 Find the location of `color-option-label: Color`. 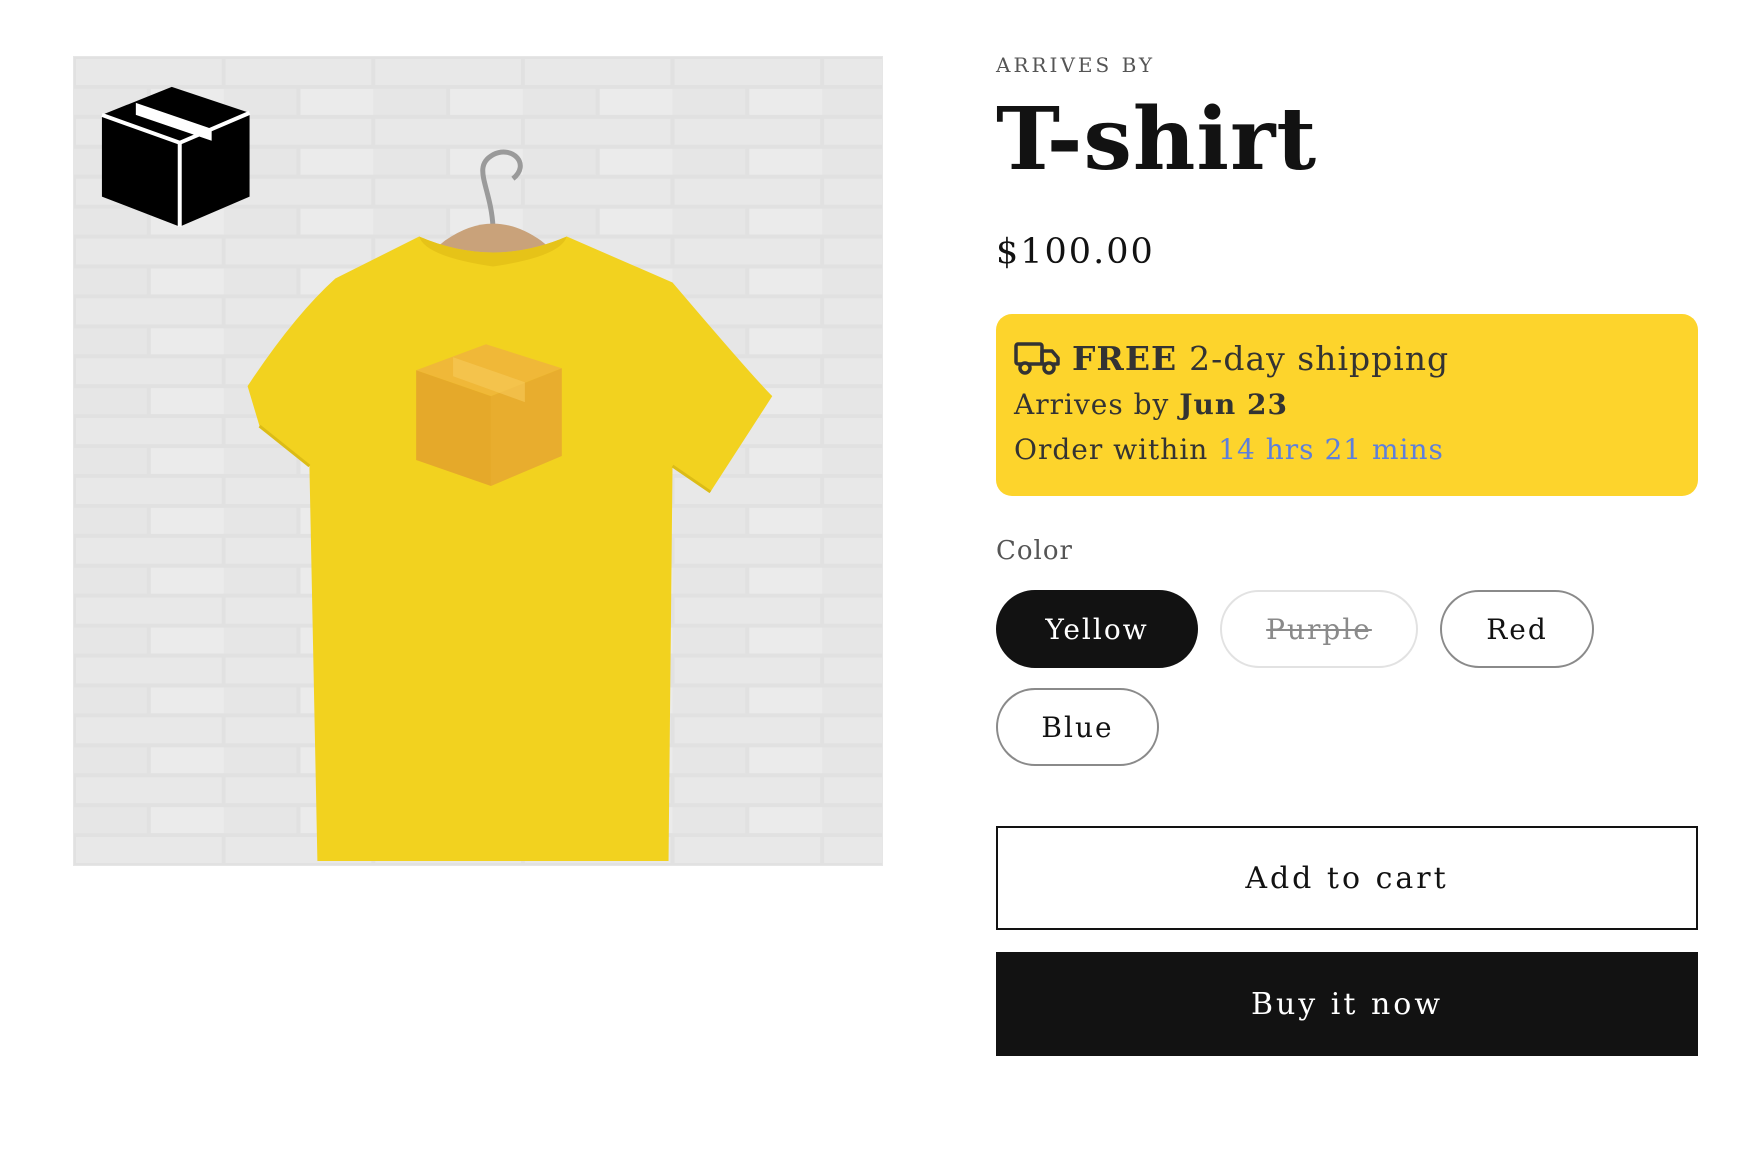

color-option-label: Color is located at coordinates (1034, 551).